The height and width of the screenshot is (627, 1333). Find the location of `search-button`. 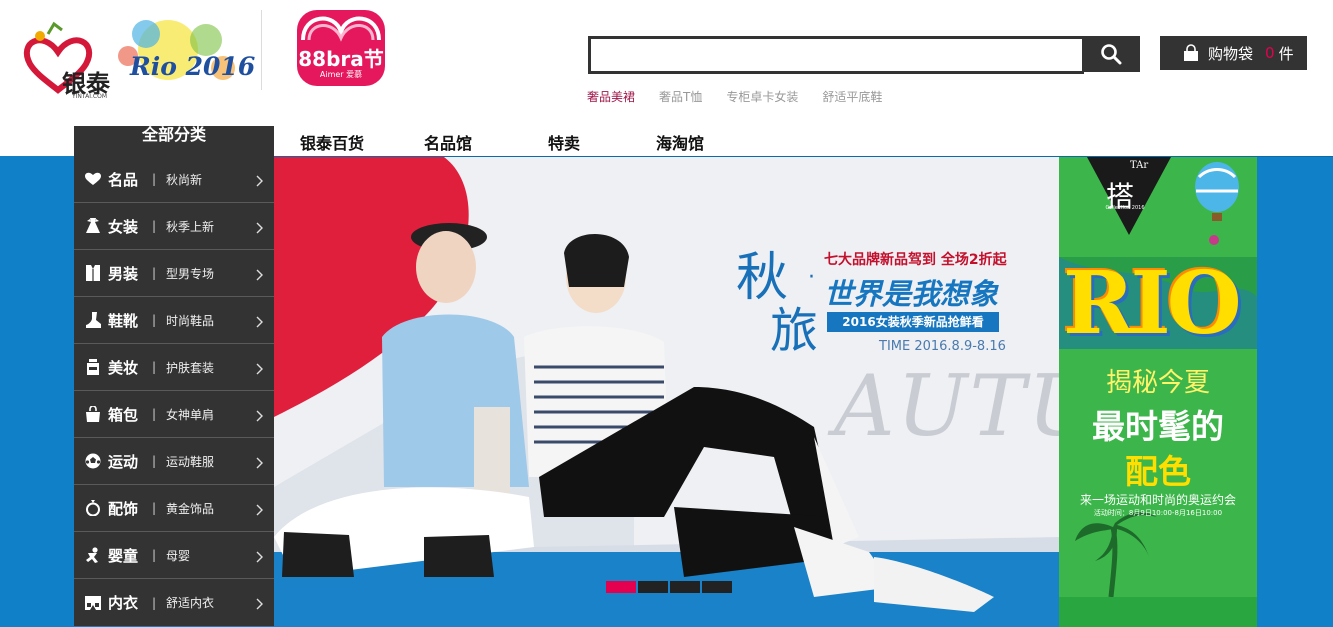

search-button is located at coordinates (1111, 54).